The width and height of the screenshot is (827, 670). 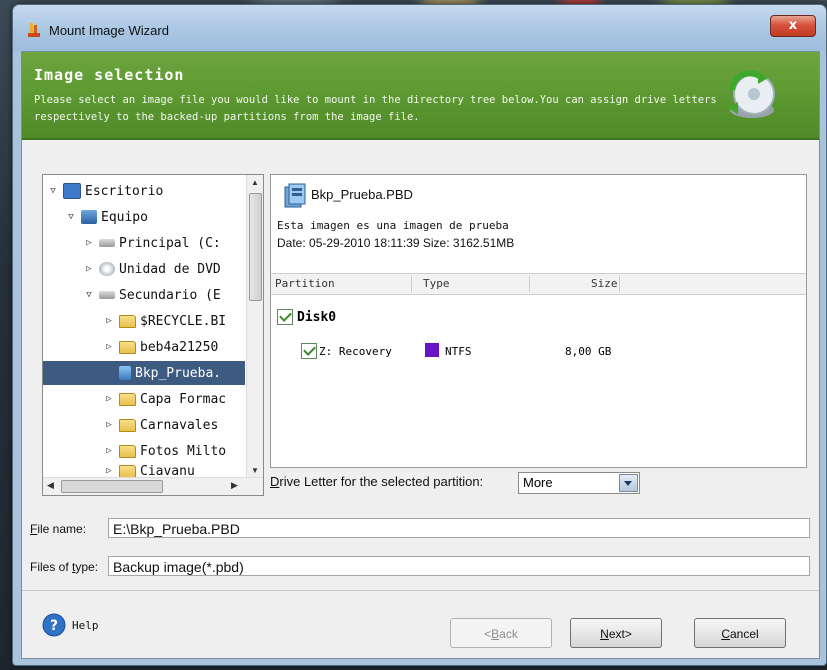 I want to click on drive-letter-label-text: rive Letter for the selected partition:, so click(x=381, y=481).